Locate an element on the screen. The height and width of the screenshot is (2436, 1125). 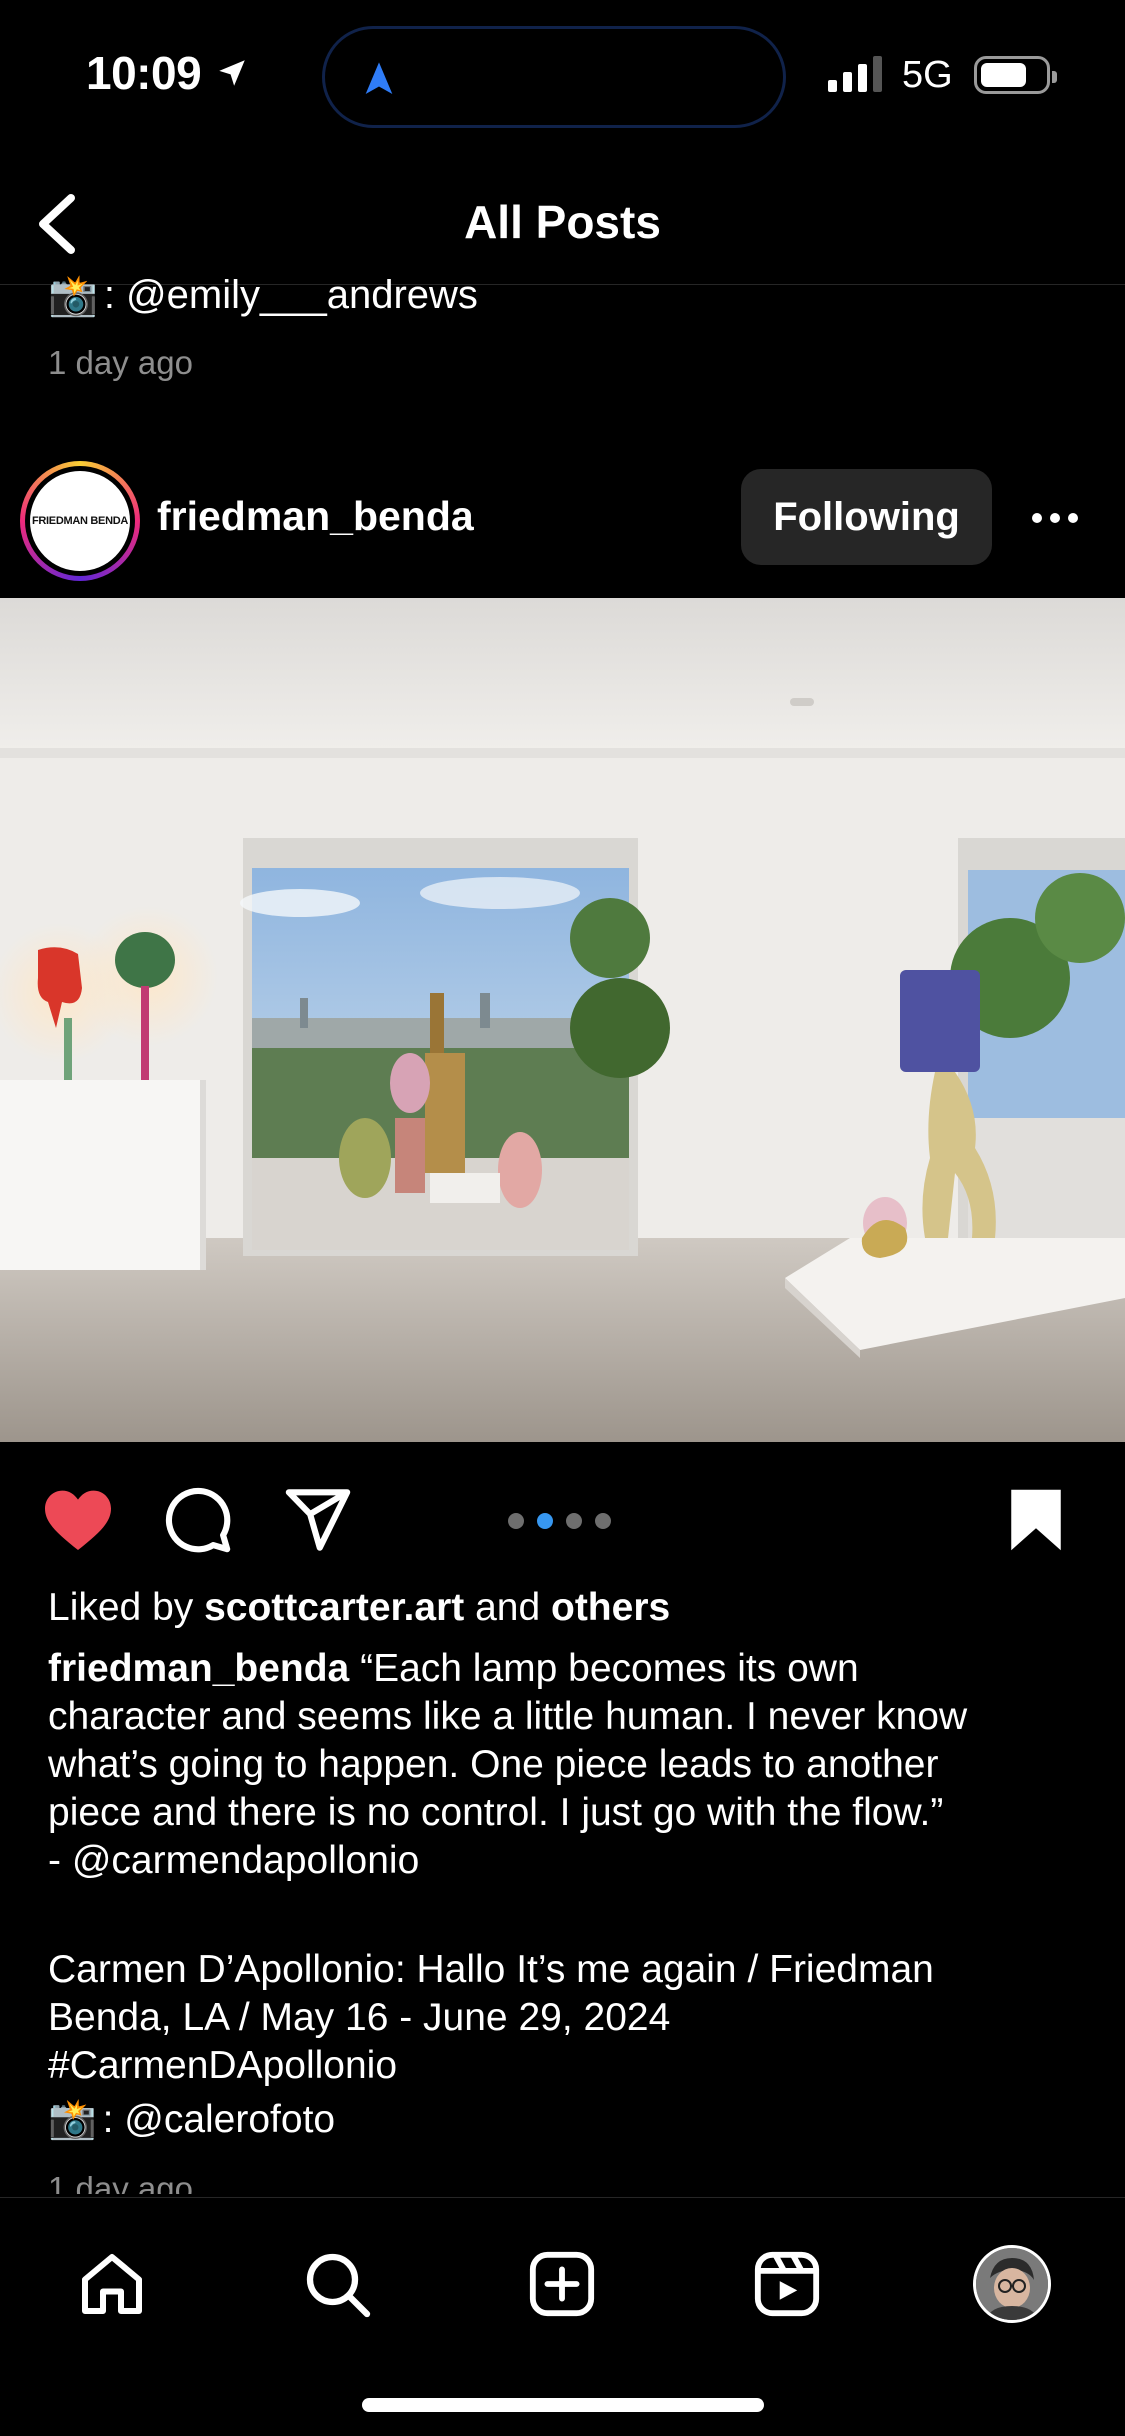
bookmark-filled-icon is located at coordinates (1036, 1520).